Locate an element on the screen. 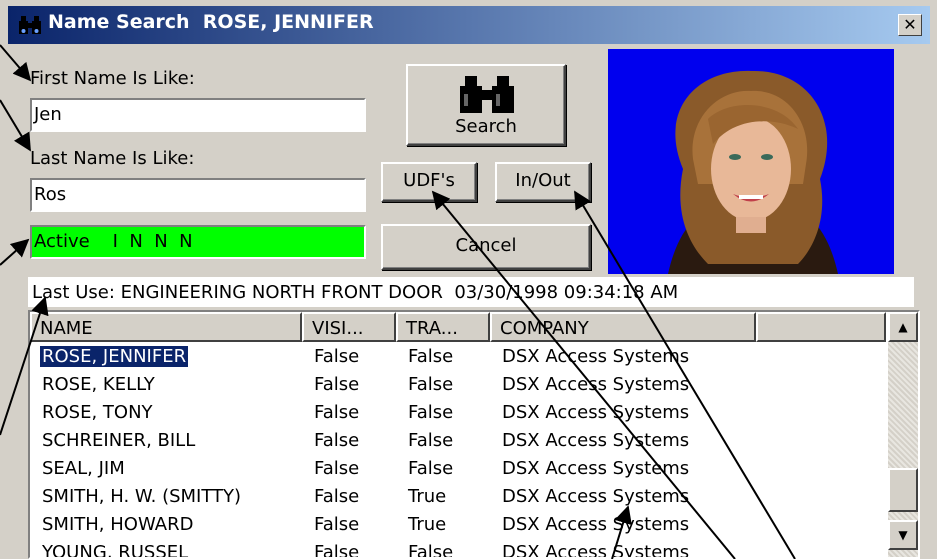 The width and height of the screenshot is (937, 559). first-name-label: First Name Is Like: is located at coordinates (112, 78).